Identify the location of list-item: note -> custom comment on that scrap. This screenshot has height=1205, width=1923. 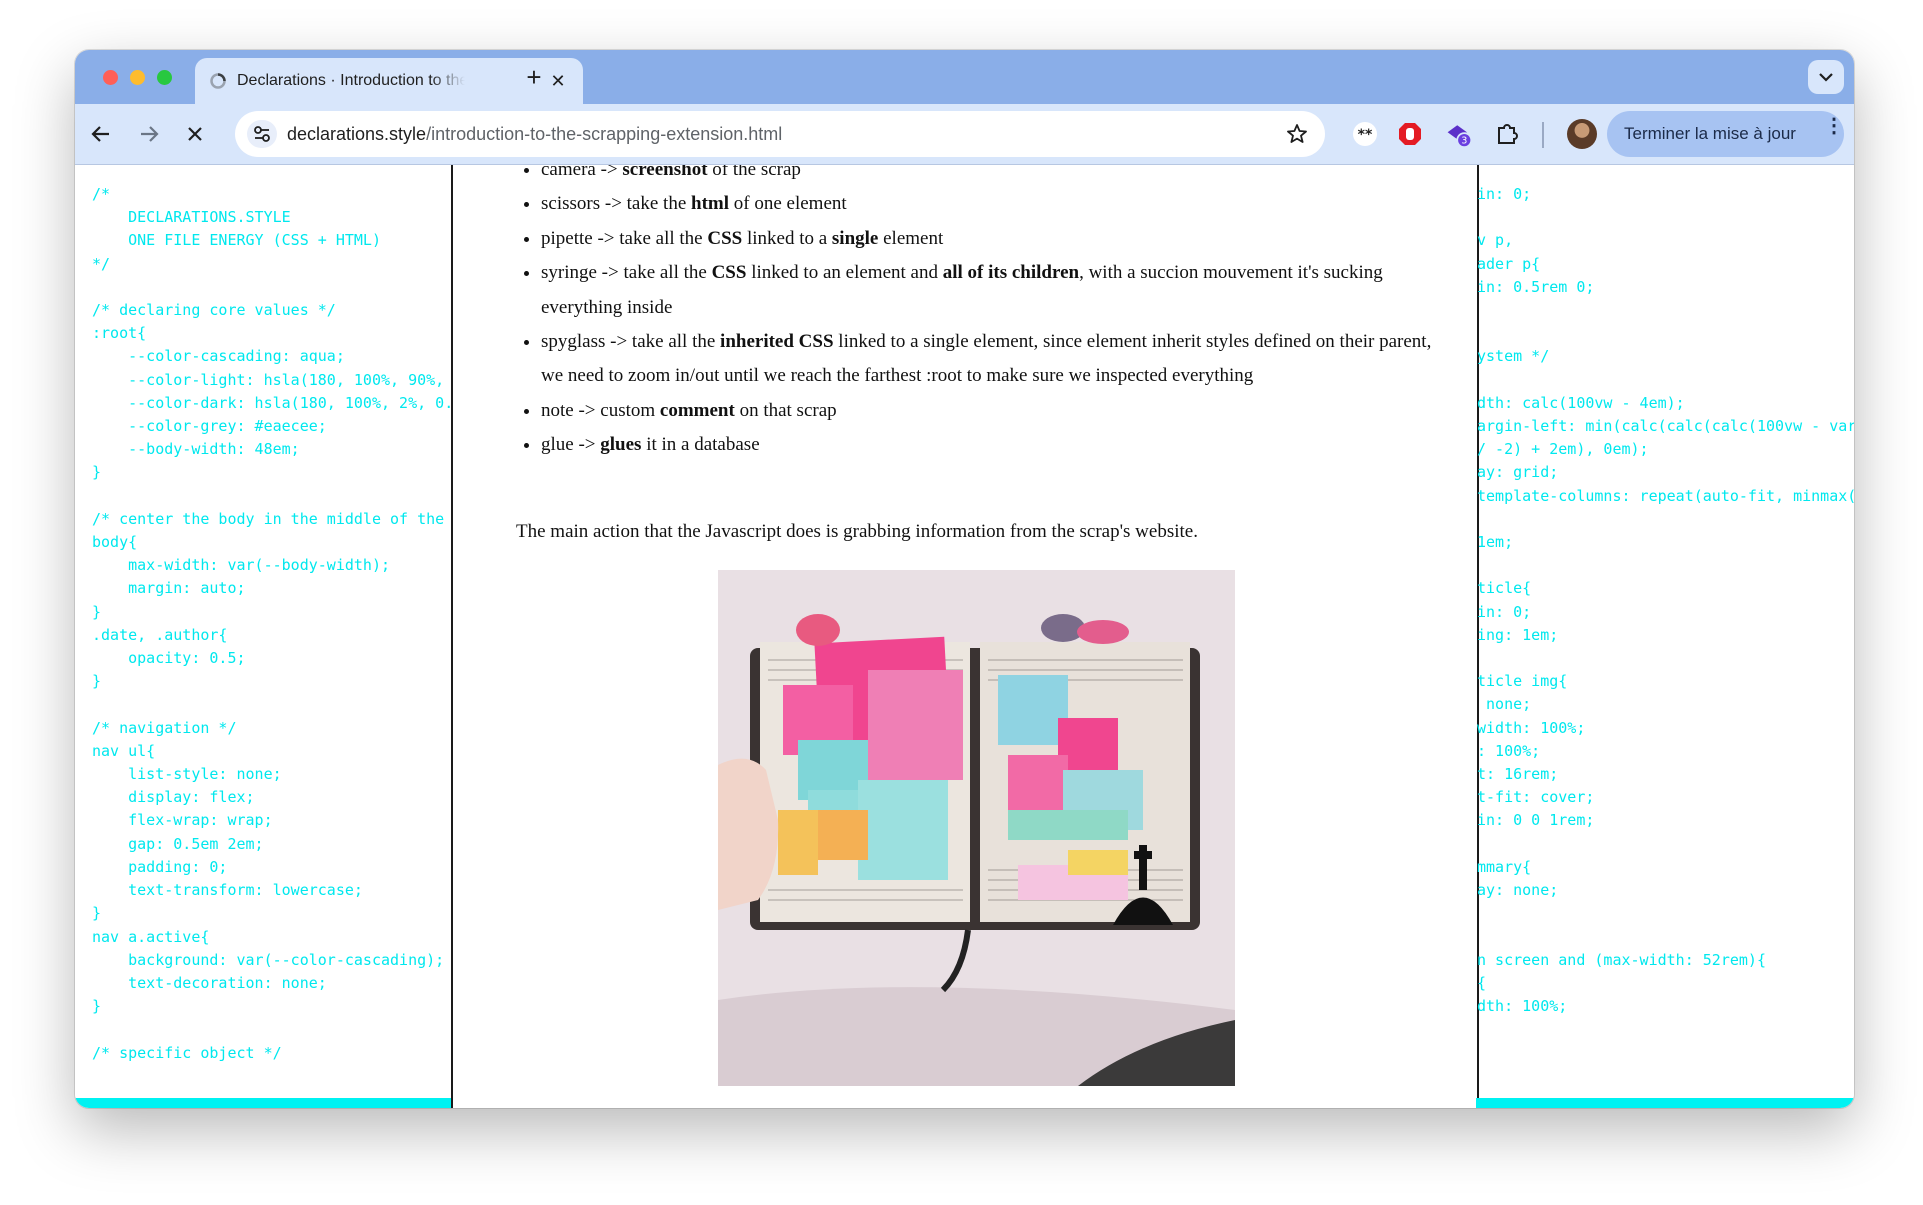
(991, 411).